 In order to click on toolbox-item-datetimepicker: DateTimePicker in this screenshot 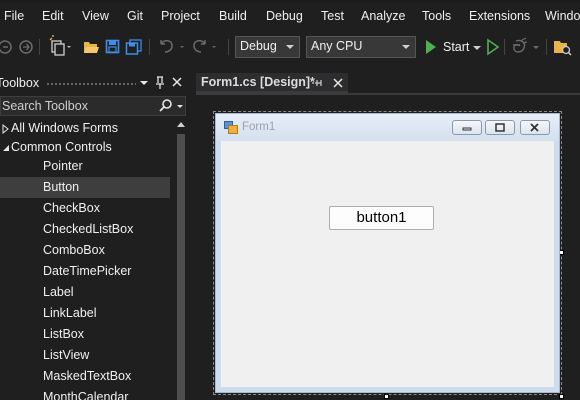, I will do `click(85, 271)`.